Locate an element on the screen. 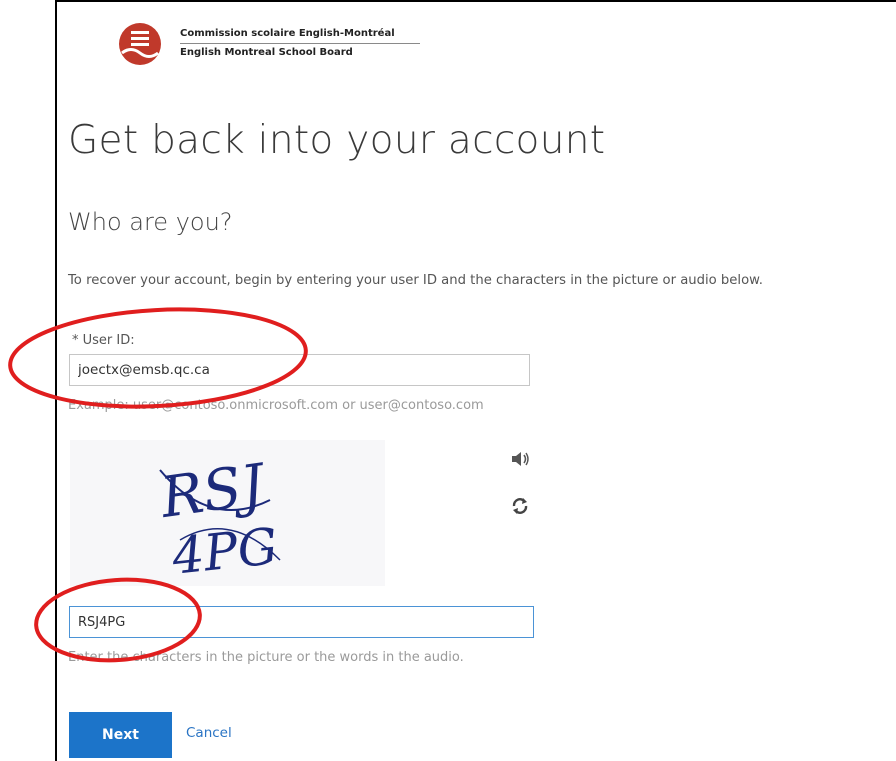 The width and height of the screenshot is (896, 761). user-id-input is located at coordinates (299, 370).